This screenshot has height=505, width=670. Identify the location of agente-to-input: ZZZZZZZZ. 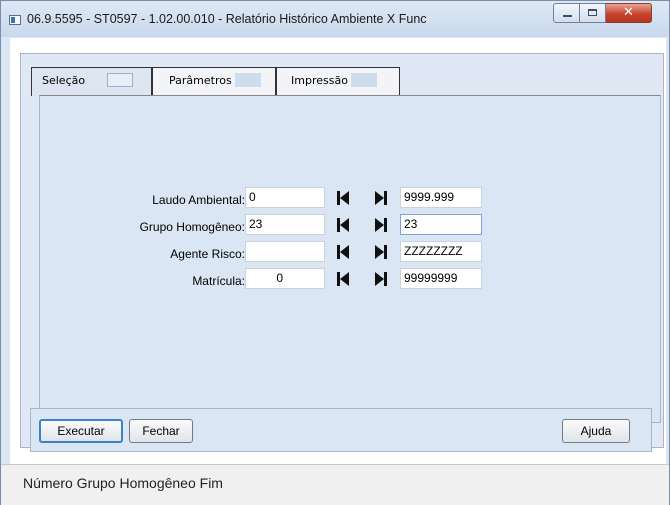
(441, 251).